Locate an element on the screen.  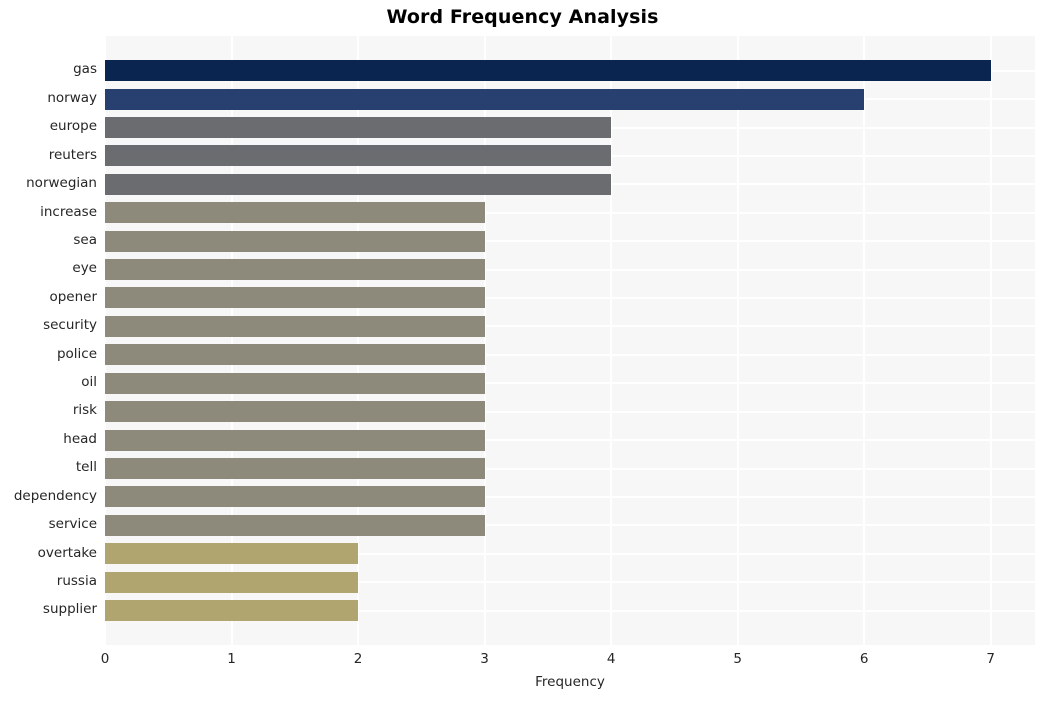
y-tick-label: overtake is located at coordinates (67, 552).